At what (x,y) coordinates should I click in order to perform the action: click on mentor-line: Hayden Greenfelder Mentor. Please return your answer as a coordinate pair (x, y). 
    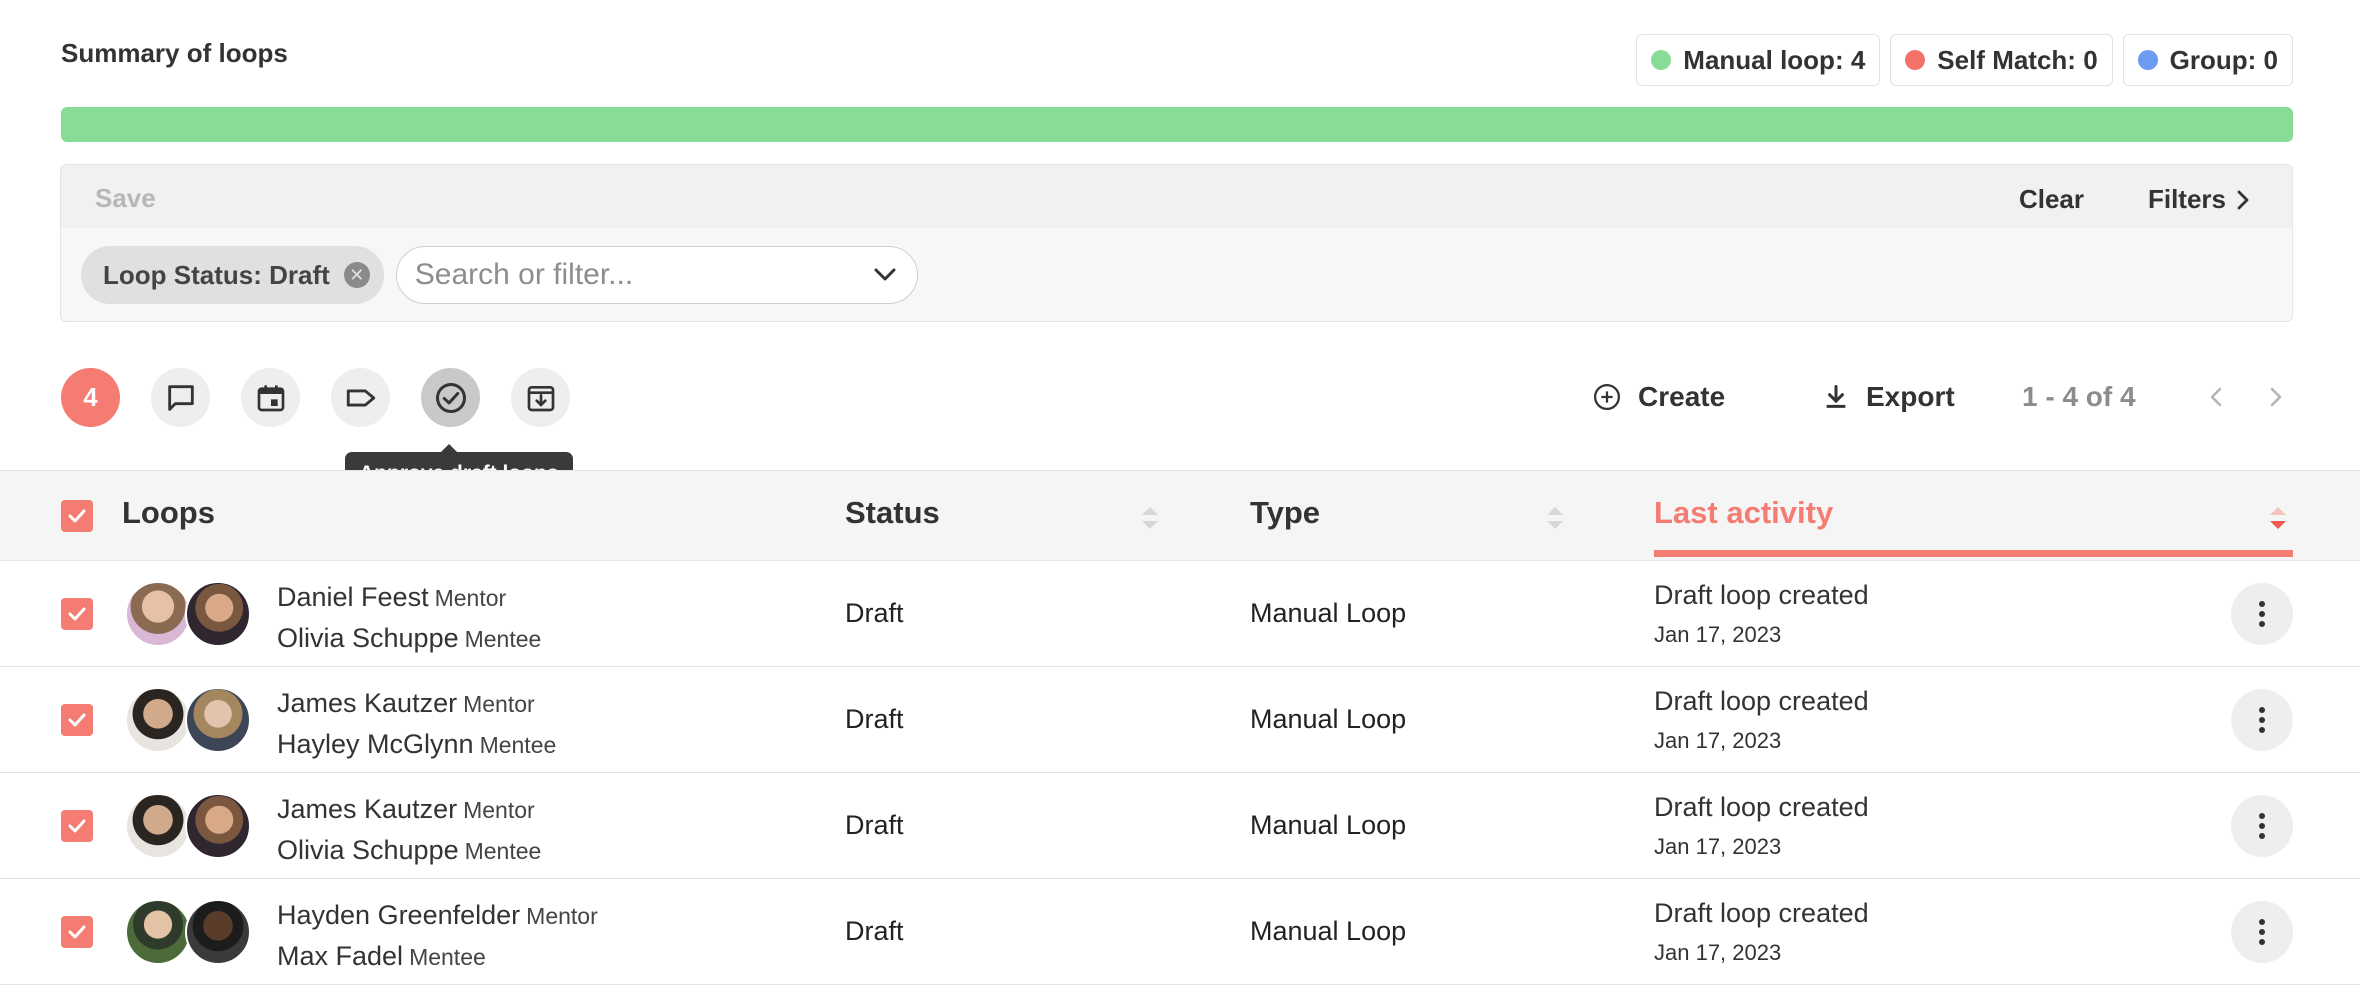
    Looking at the image, I should click on (437, 915).